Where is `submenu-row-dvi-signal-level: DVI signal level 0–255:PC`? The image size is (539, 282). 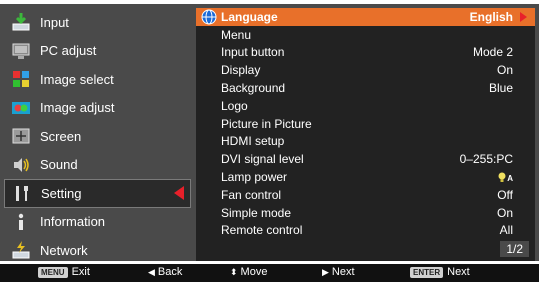 submenu-row-dvi-signal-level: DVI signal level 0–255:PC is located at coordinates (365, 159).